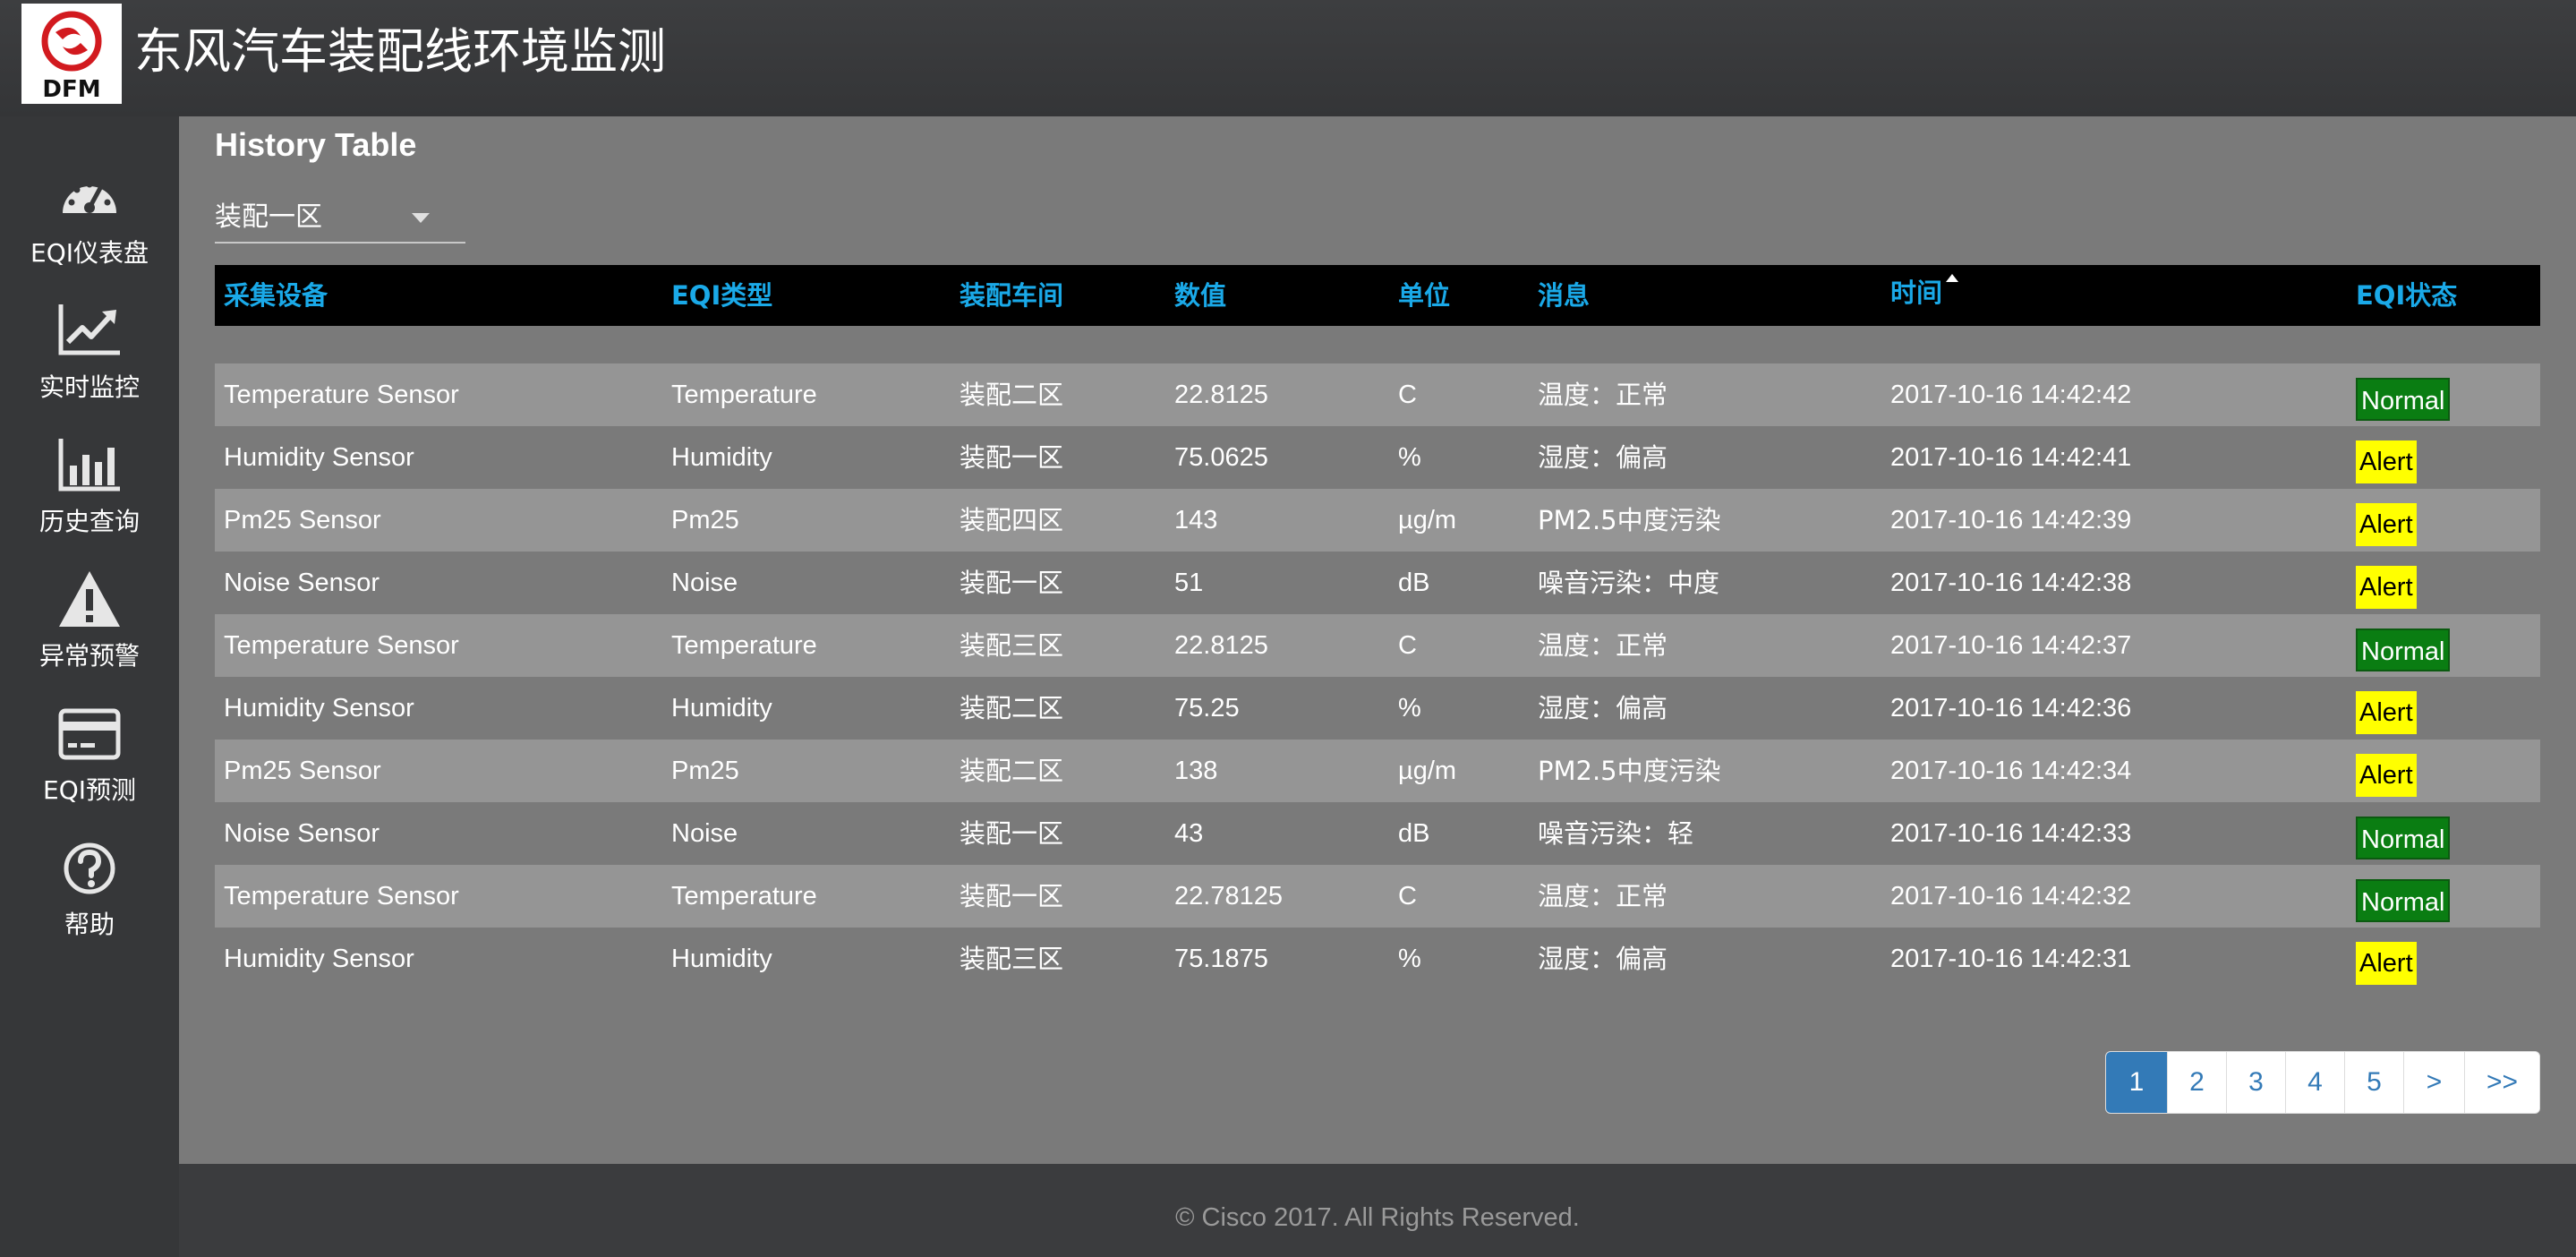  What do you see at coordinates (71, 90) in the screenshot?
I see `logo-text: DFM` at bounding box center [71, 90].